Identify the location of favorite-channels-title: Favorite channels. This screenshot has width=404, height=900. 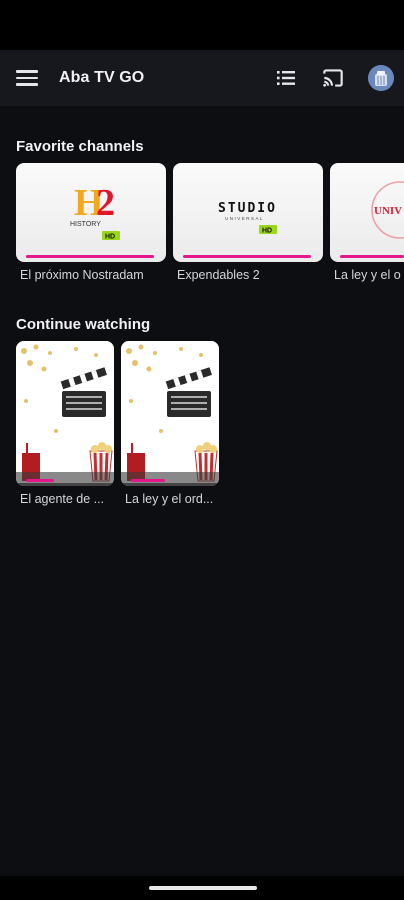
(80, 146).